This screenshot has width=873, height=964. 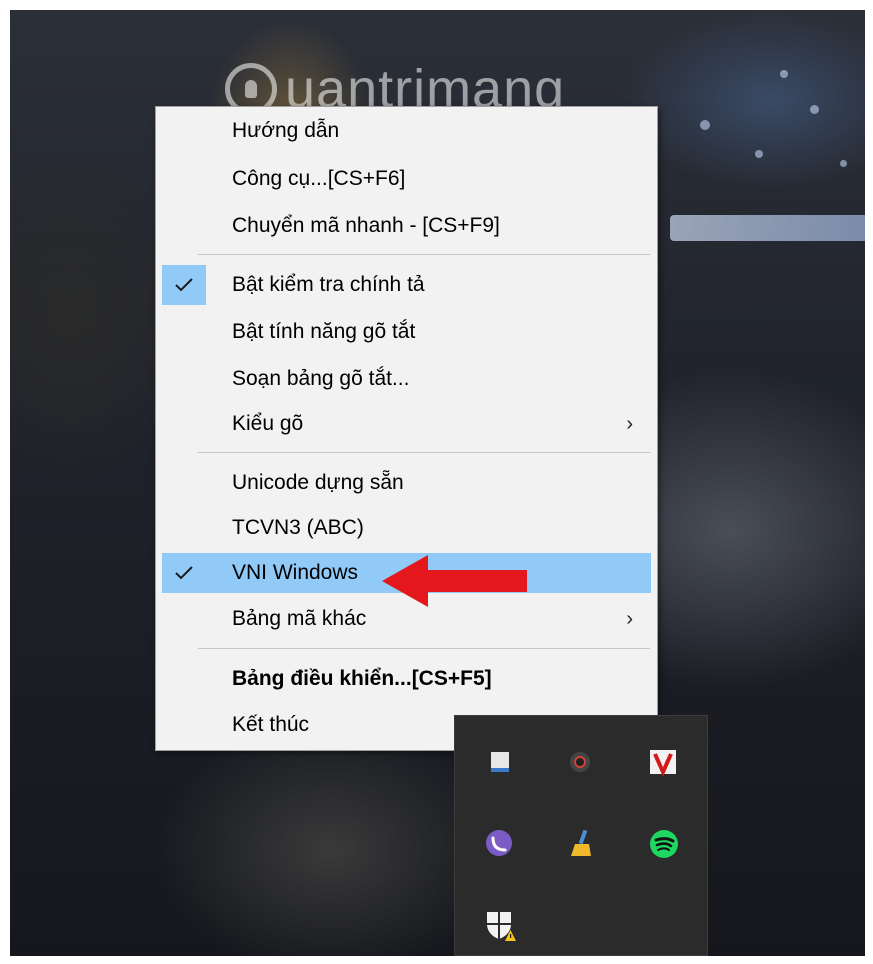 I want to click on unikey-v-icon, so click(x=663, y=763).